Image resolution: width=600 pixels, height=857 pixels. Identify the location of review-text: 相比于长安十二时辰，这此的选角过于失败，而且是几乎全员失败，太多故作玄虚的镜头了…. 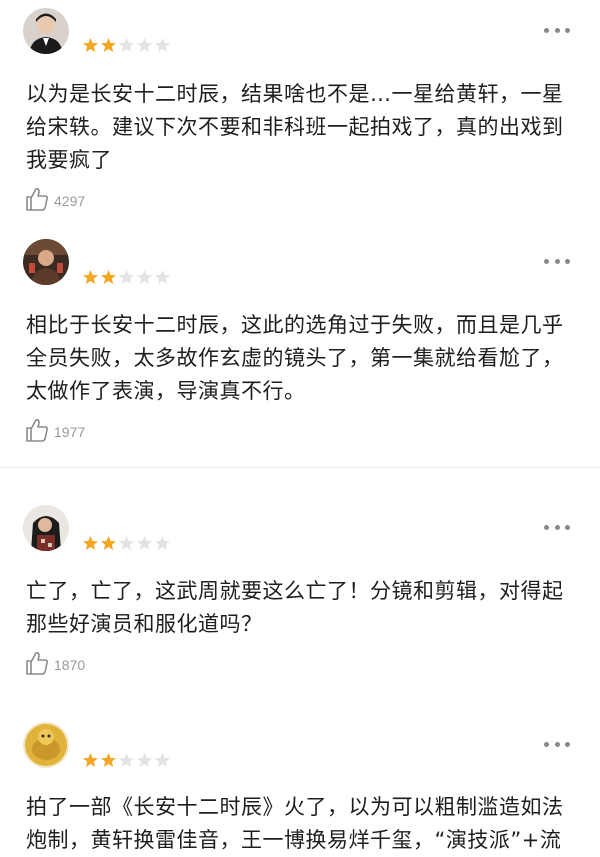
(295, 358).